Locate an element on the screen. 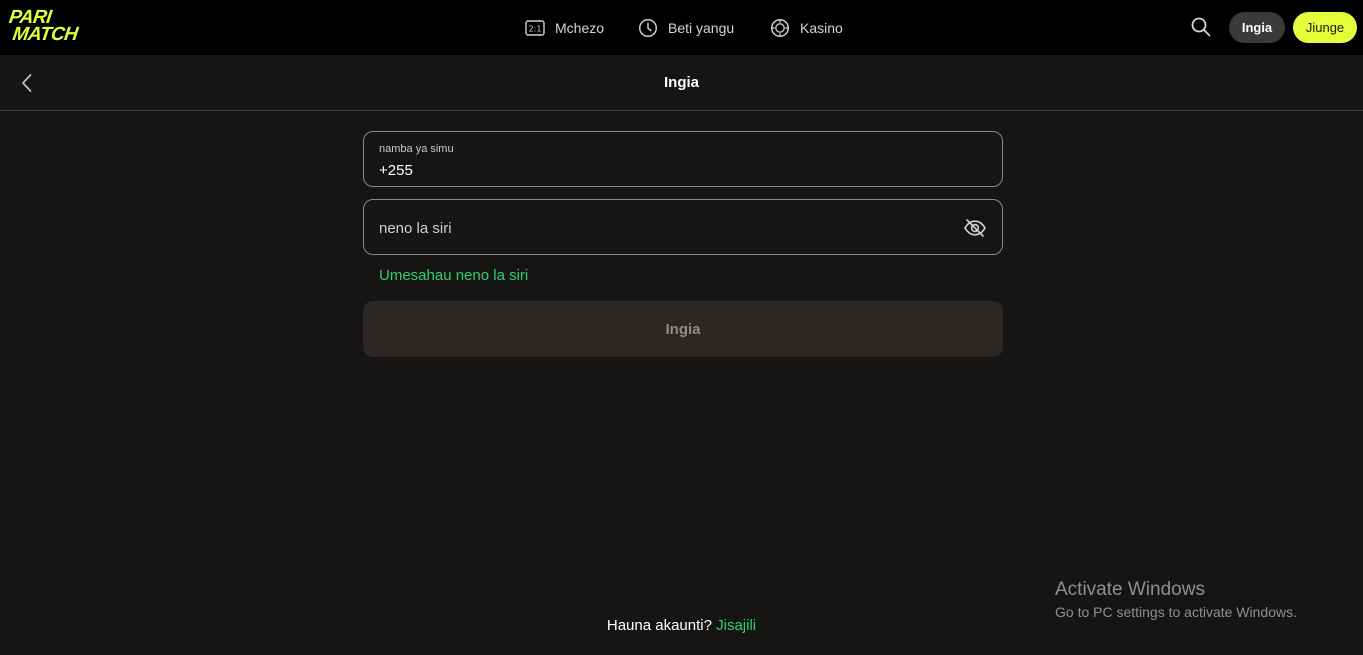 The height and width of the screenshot is (655, 1363). submit-login-button: Ingia is located at coordinates (683, 329).